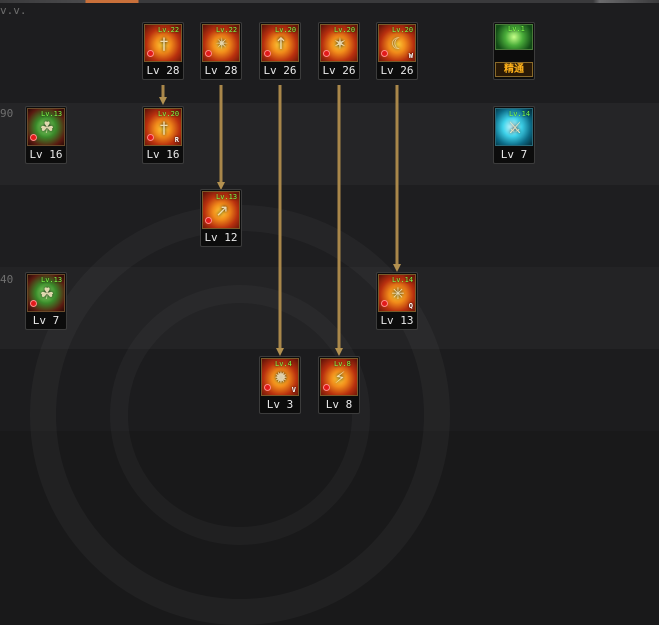 The width and height of the screenshot is (659, 625). What do you see at coordinates (280, 404) in the screenshot?
I see `skill-level-label: Lv 3` at bounding box center [280, 404].